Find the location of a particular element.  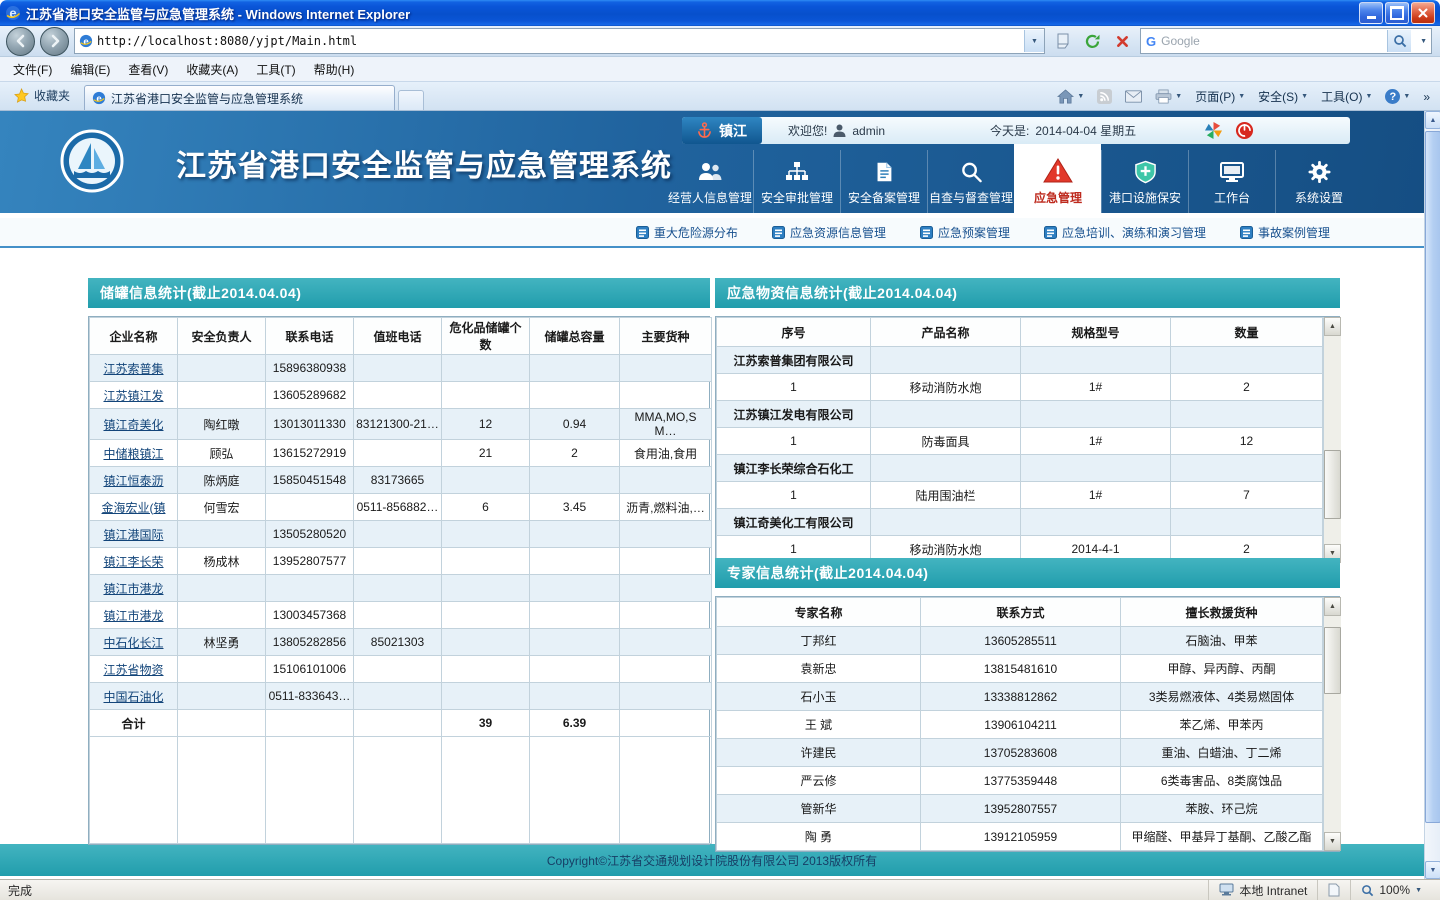

safety-menu-button: 安全(S) ▼ is located at coordinates (1283, 96).